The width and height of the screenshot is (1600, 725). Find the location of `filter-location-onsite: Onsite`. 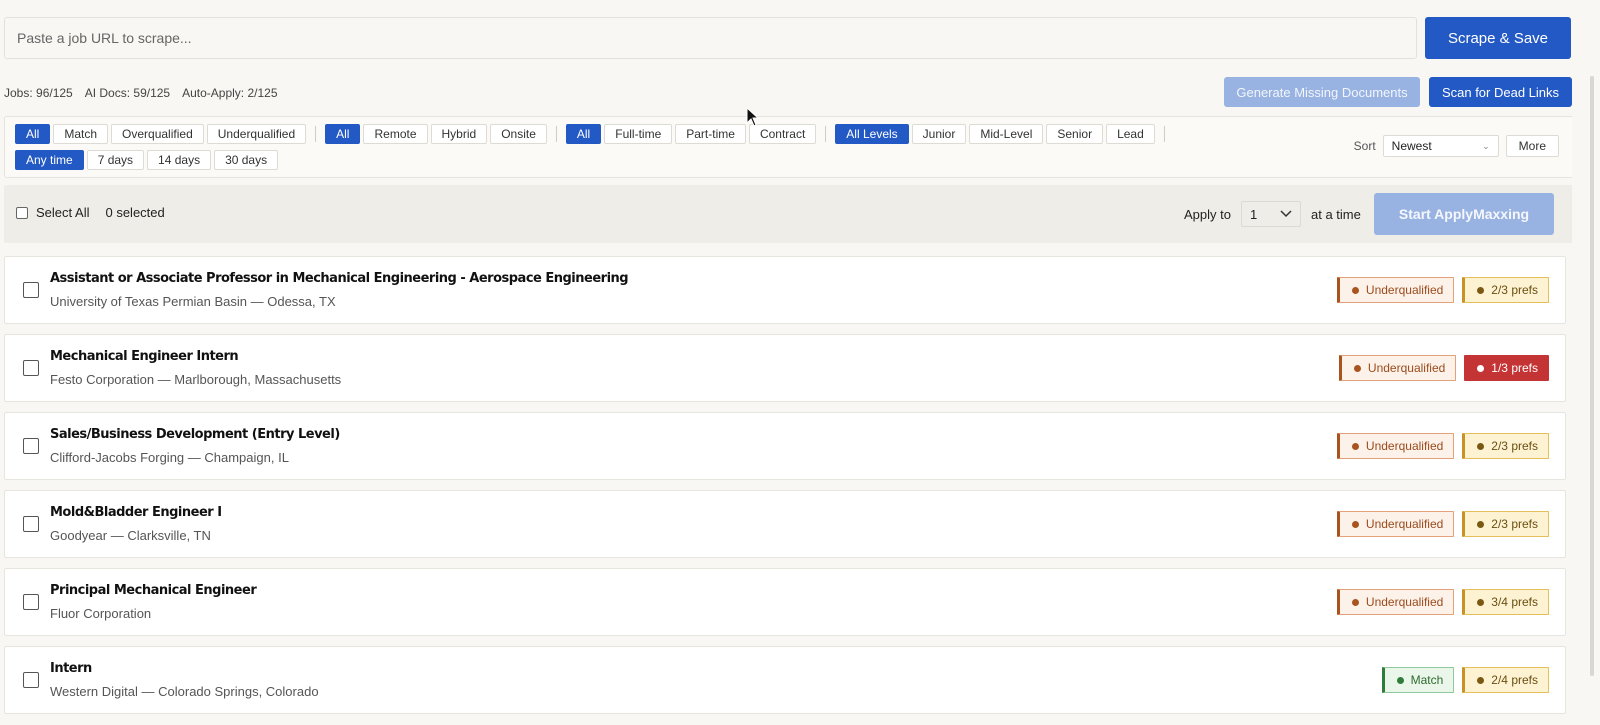

filter-location-onsite: Onsite is located at coordinates (518, 134).